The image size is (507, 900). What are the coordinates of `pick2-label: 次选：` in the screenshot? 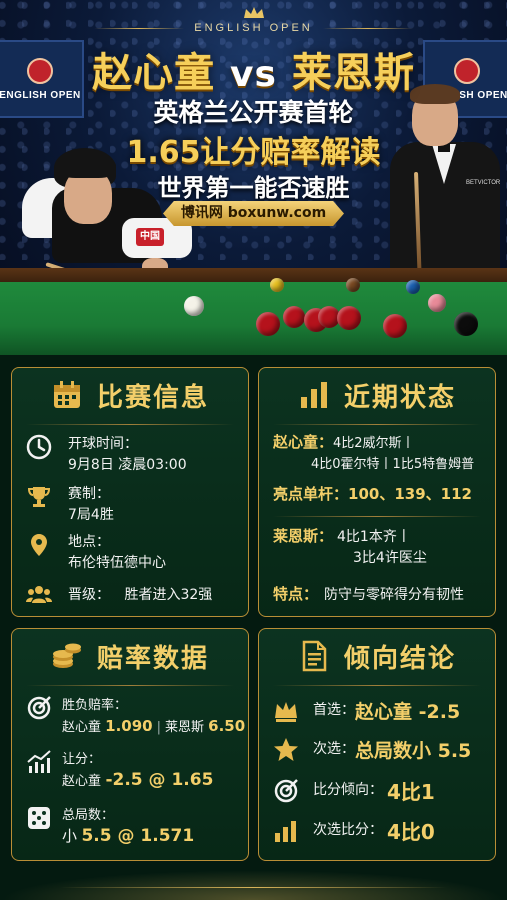 It's located at (334, 749).